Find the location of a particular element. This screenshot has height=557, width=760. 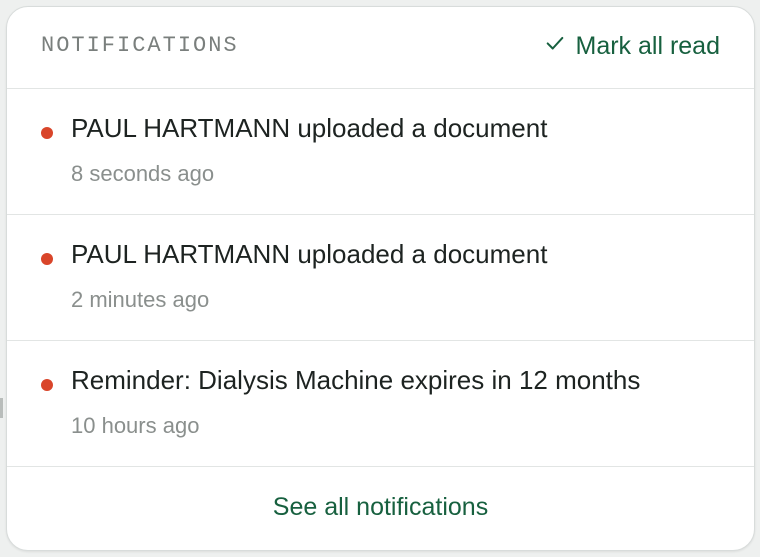

notification-time: 10 hours ago is located at coordinates (135, 425).